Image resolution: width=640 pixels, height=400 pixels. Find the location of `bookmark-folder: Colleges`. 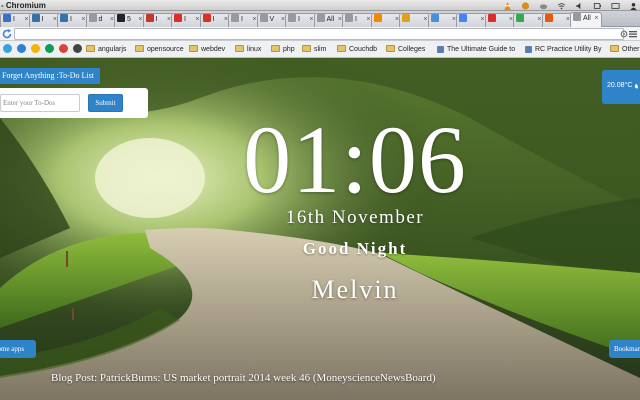

bookmark-folder: Colleges is located at coordinates (405, 49).